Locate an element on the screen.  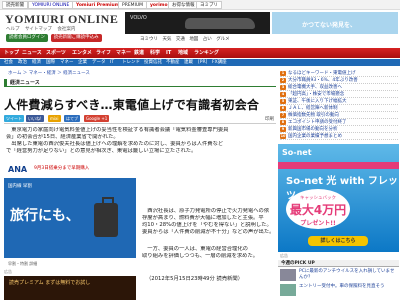
volvo-ad-text: VOLVO is located at coordinates (138, 18).